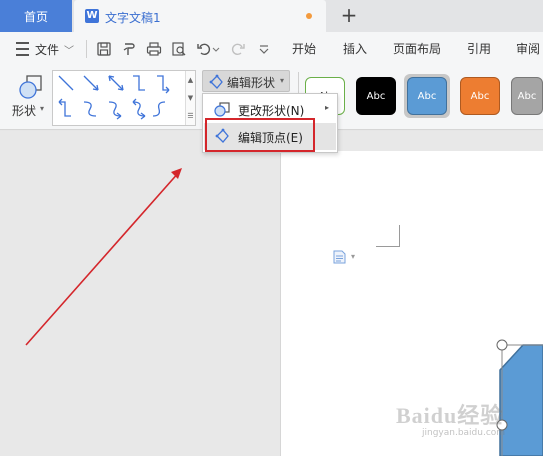 The height and width of the screenshot is (456, 543). I want to click on tab-bar: 首页 W 文字文稿1 +, so click(271, 16).